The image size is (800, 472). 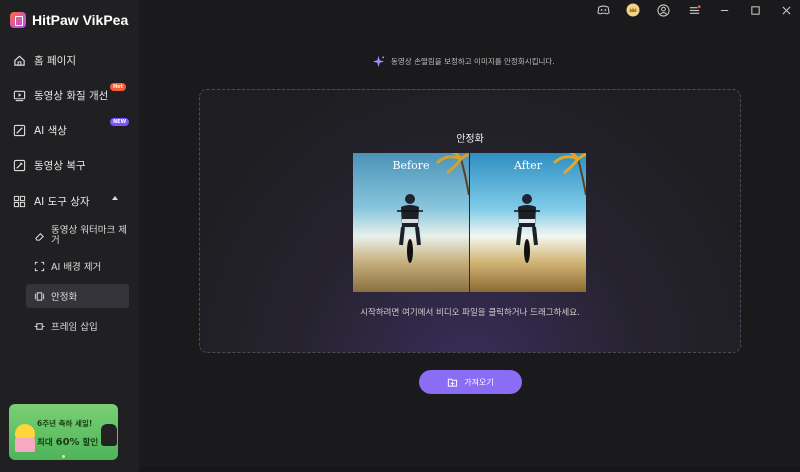 I want to click on user-icon, so click(x=663, y=10).